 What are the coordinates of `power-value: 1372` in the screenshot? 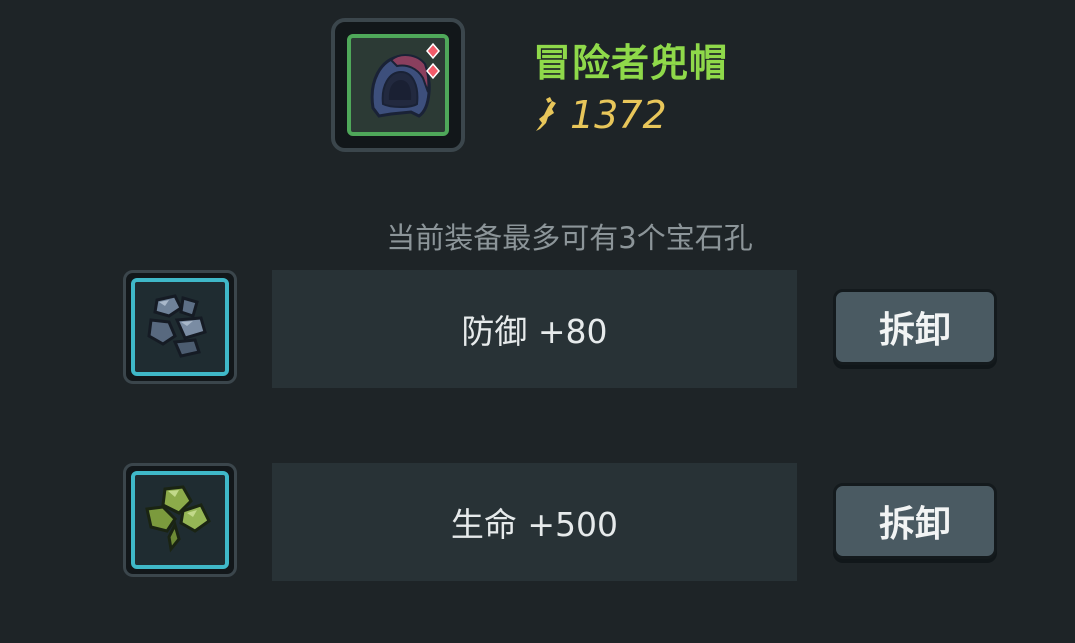 It's located at (618, 115).